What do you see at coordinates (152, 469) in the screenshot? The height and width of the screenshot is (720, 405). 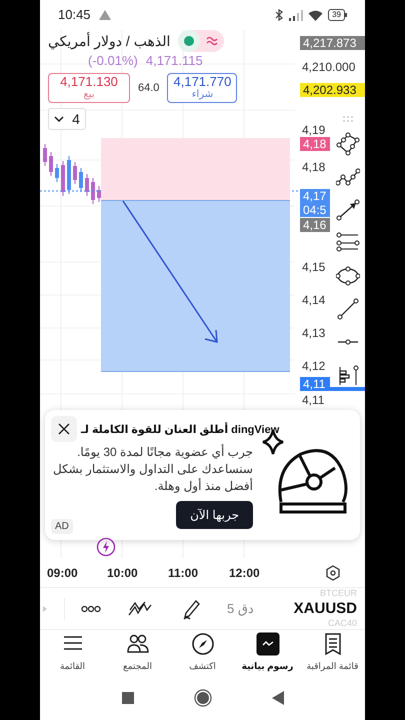 I see `ad-text: جرب أي عضوية مجانًا لمدة 30 يومًا. سنساعدك على التداول والاستثمار بشكل أفضل منذ أول وهلة.` at bounding box center [152, 469].